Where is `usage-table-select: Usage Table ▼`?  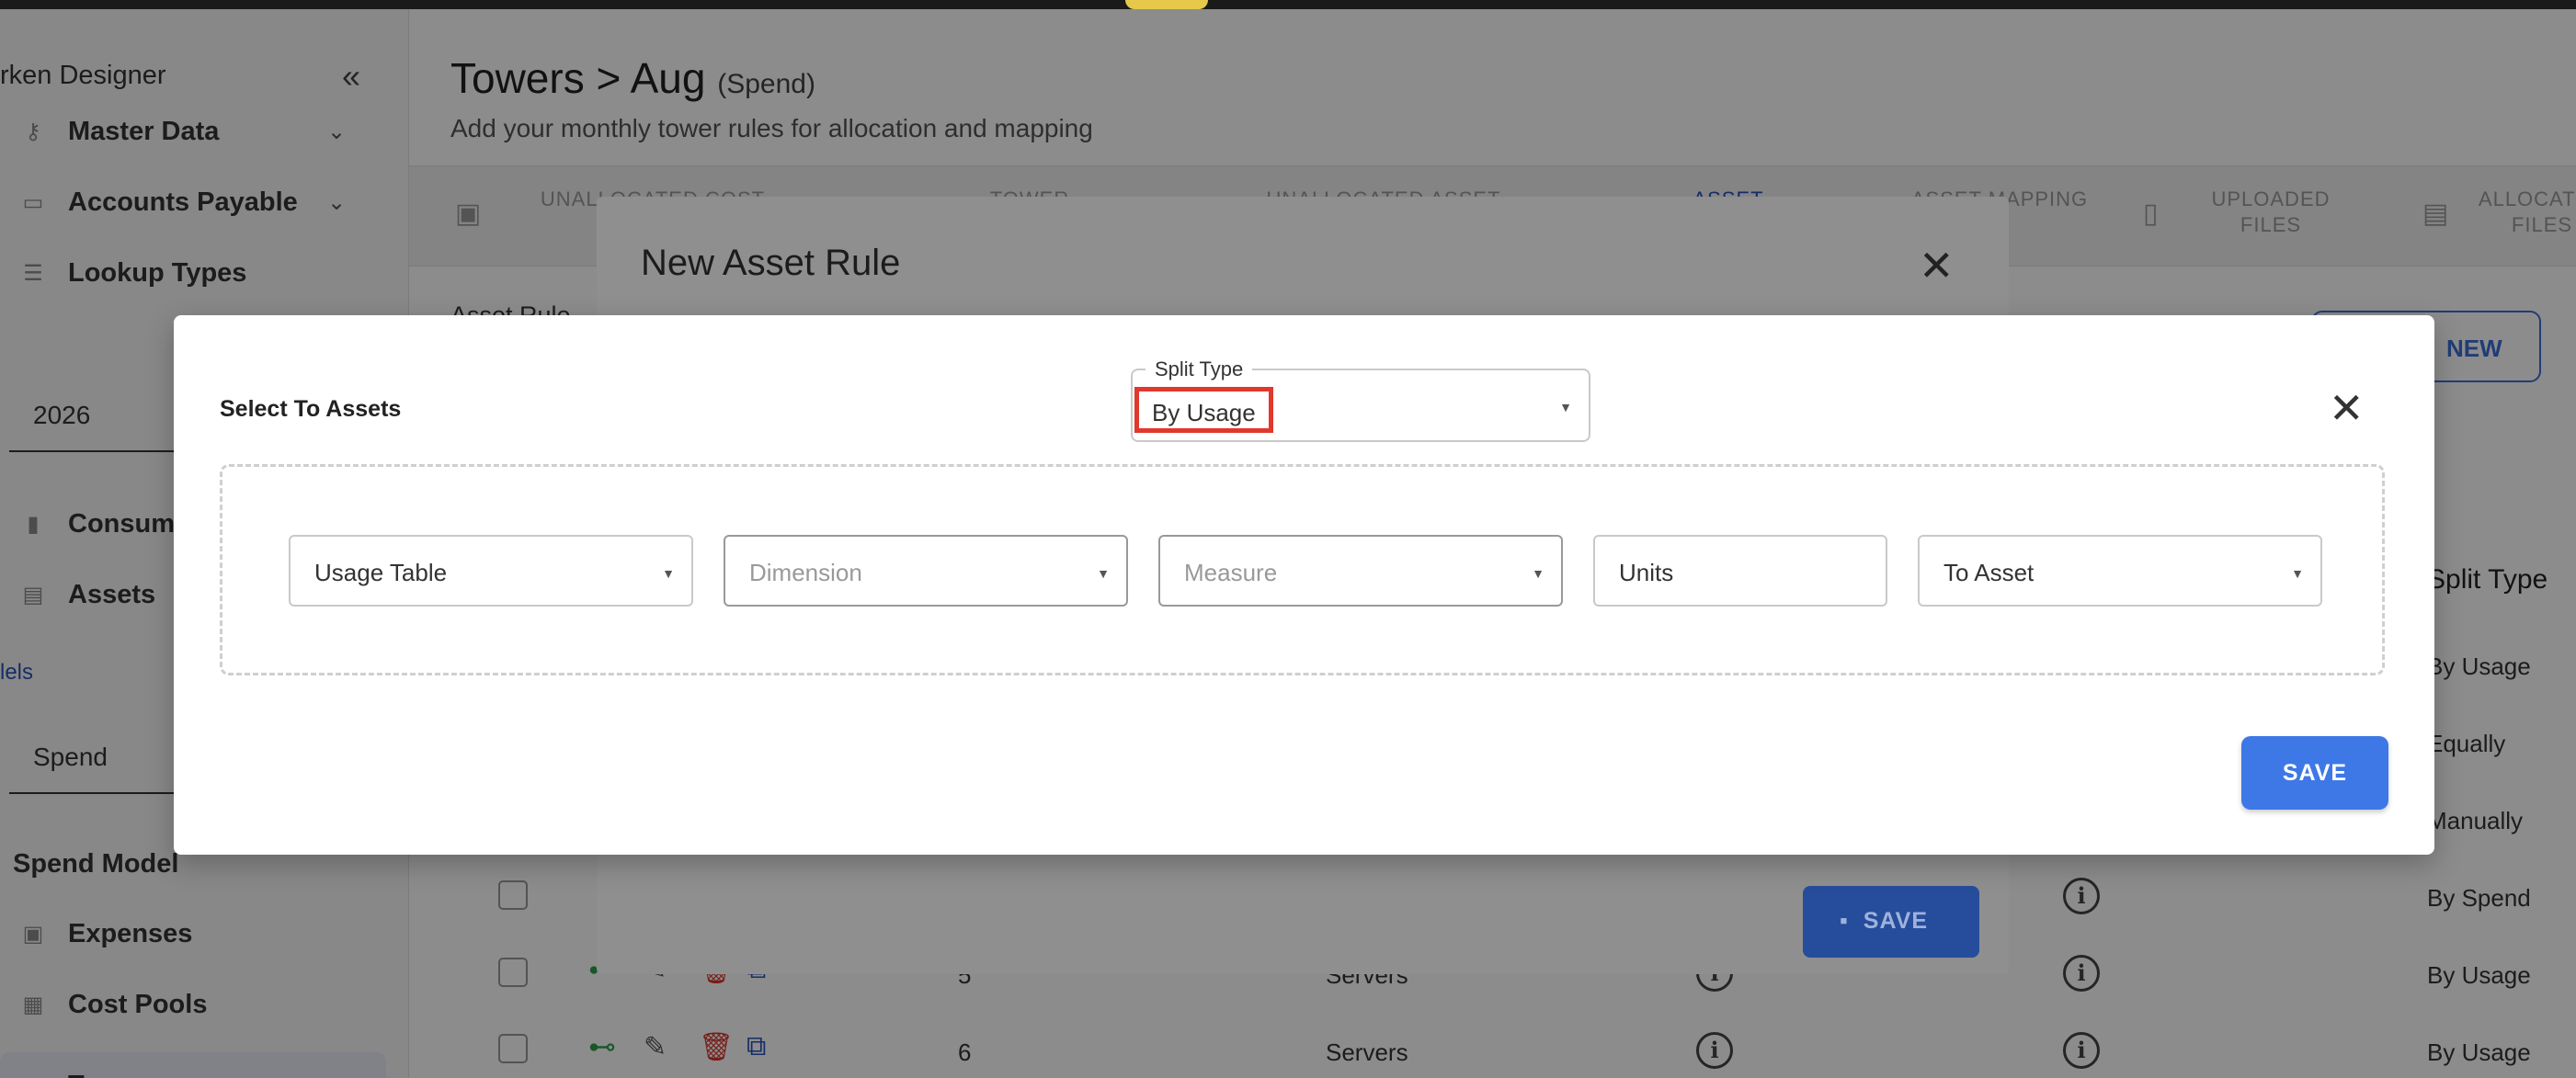
usage-table-select: Usage Table ▼ is located at coordinates (491, 571).